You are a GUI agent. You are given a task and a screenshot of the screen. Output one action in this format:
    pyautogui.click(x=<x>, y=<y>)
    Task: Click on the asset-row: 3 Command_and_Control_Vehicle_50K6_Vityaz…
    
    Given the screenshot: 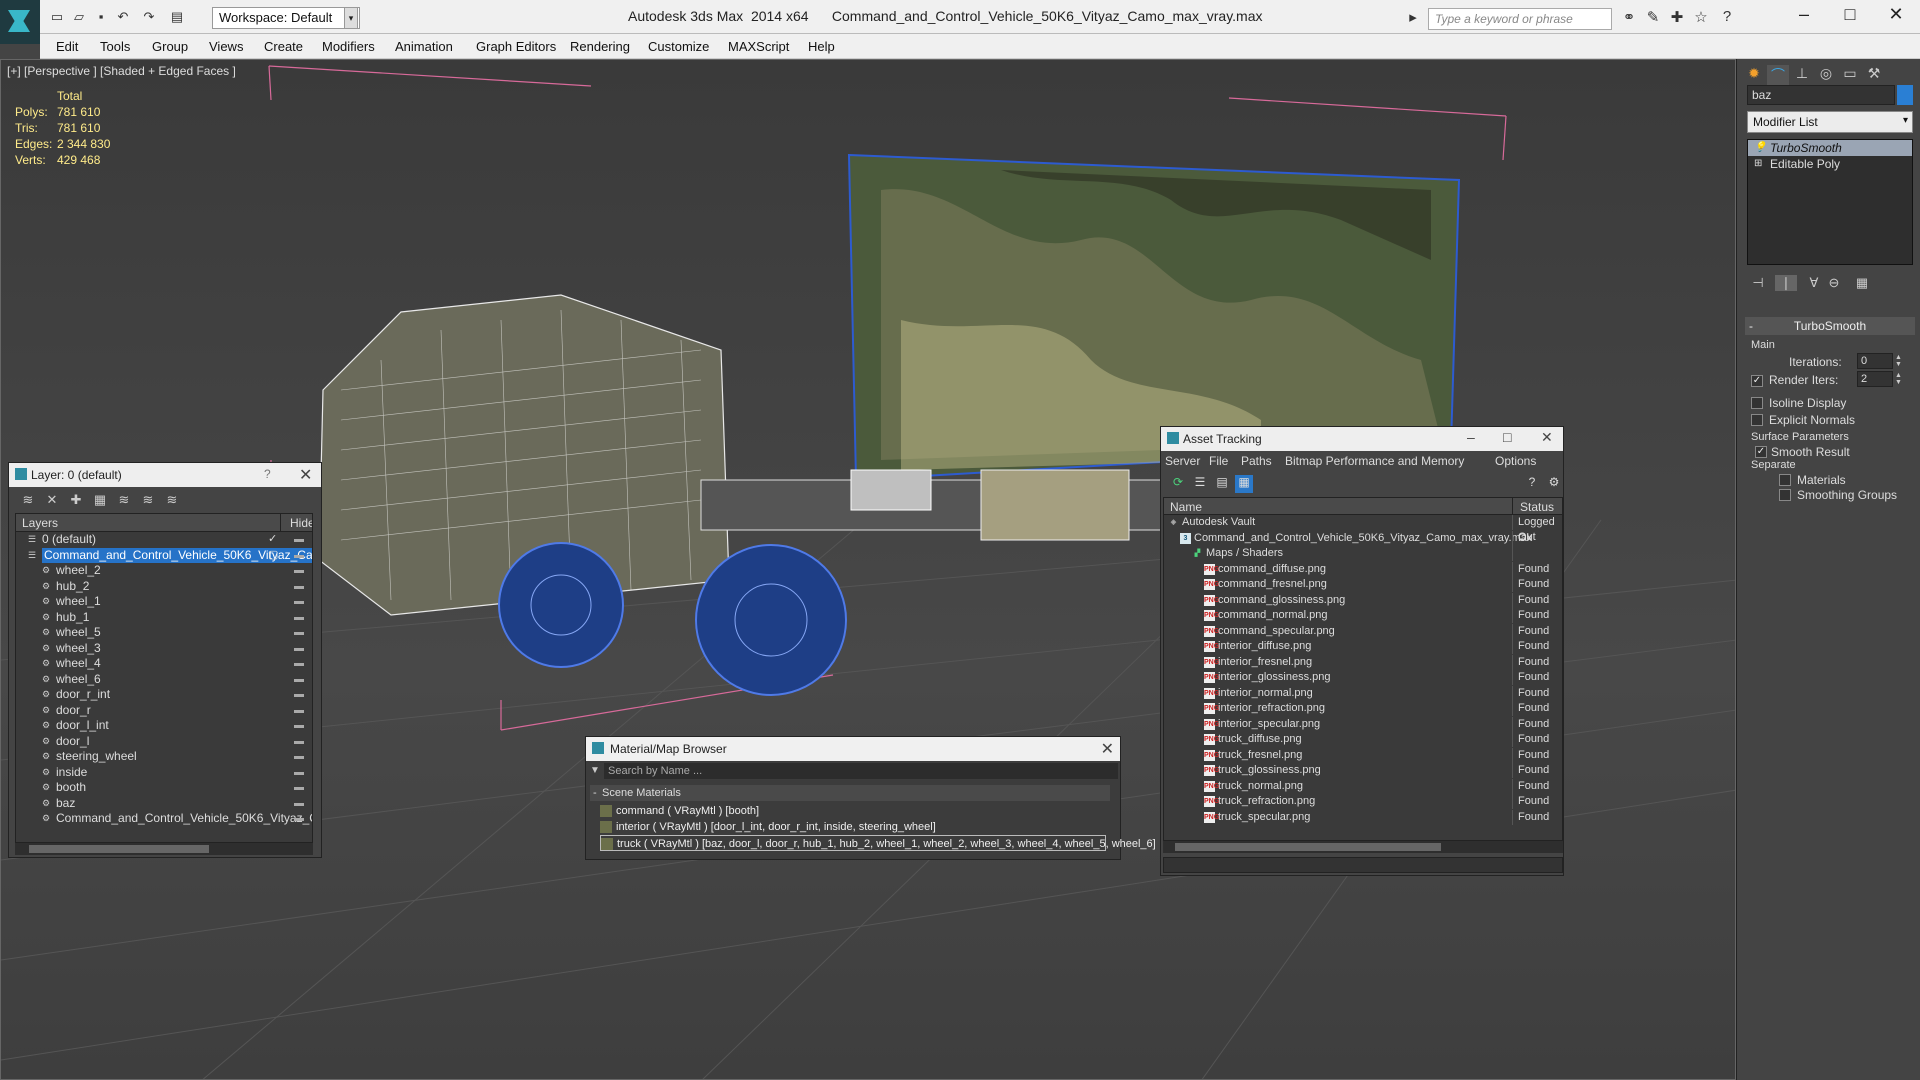 What is the action you would take?
    pyautogui.click(x=1363, y=538)
    